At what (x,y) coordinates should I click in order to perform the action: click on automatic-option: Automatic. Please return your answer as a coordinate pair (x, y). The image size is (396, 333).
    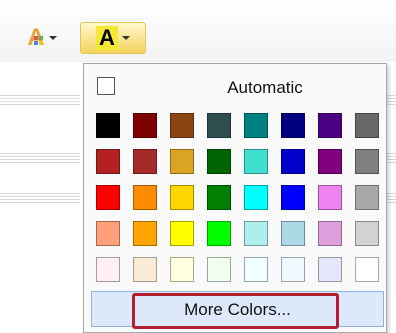
    Looking at the image, I should click on (235, 87).